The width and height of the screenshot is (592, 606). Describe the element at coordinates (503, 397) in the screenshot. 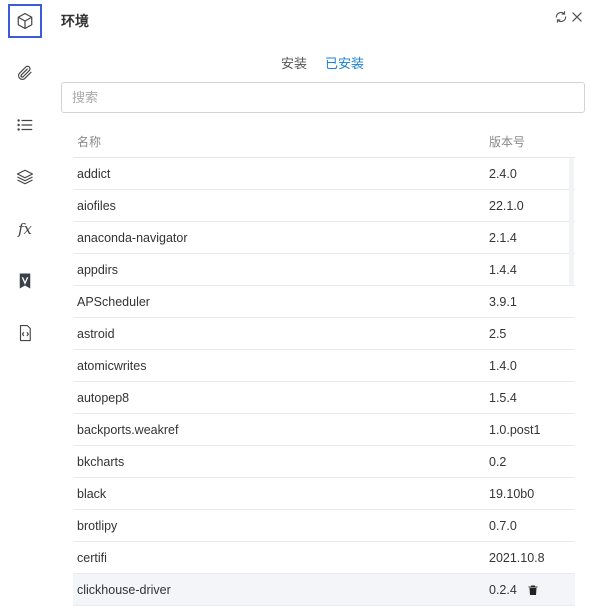

I see `package-version: 1.5.4` at that location.